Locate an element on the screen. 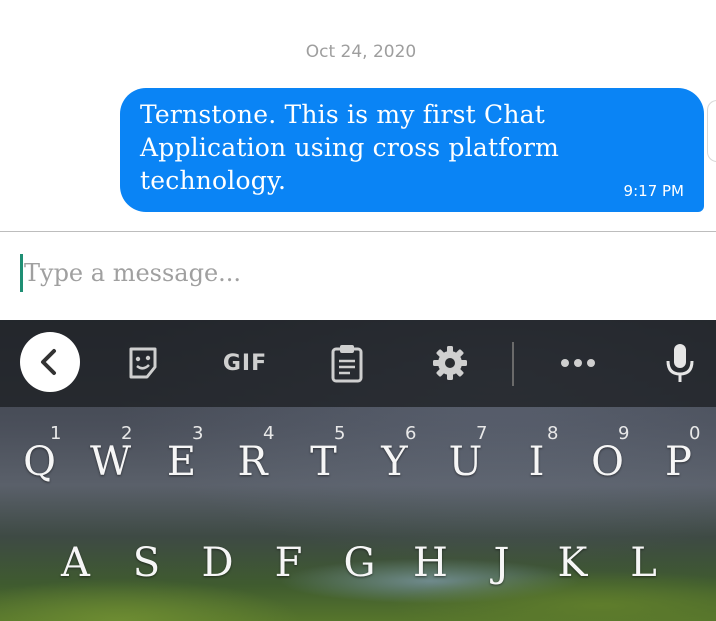  text-caret is located at coordinates (21, 273).